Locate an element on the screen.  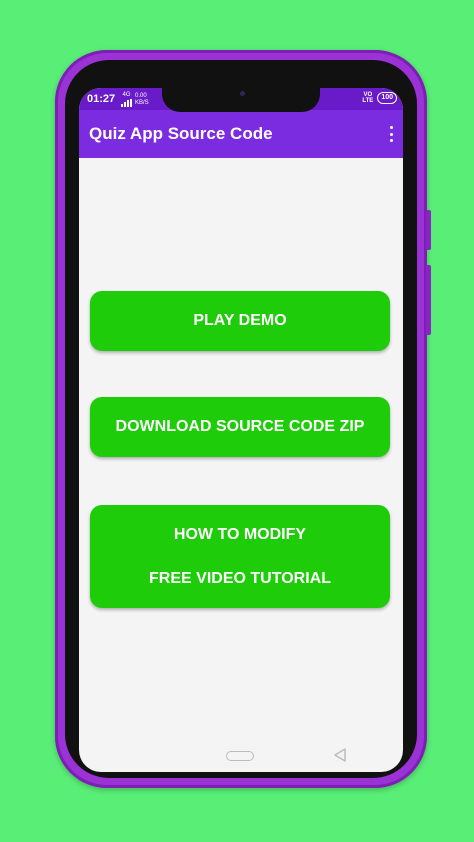
download-source-code-label: DOWNLOAD SOURCE CODE ZIP is located at coordinates (240, 426).